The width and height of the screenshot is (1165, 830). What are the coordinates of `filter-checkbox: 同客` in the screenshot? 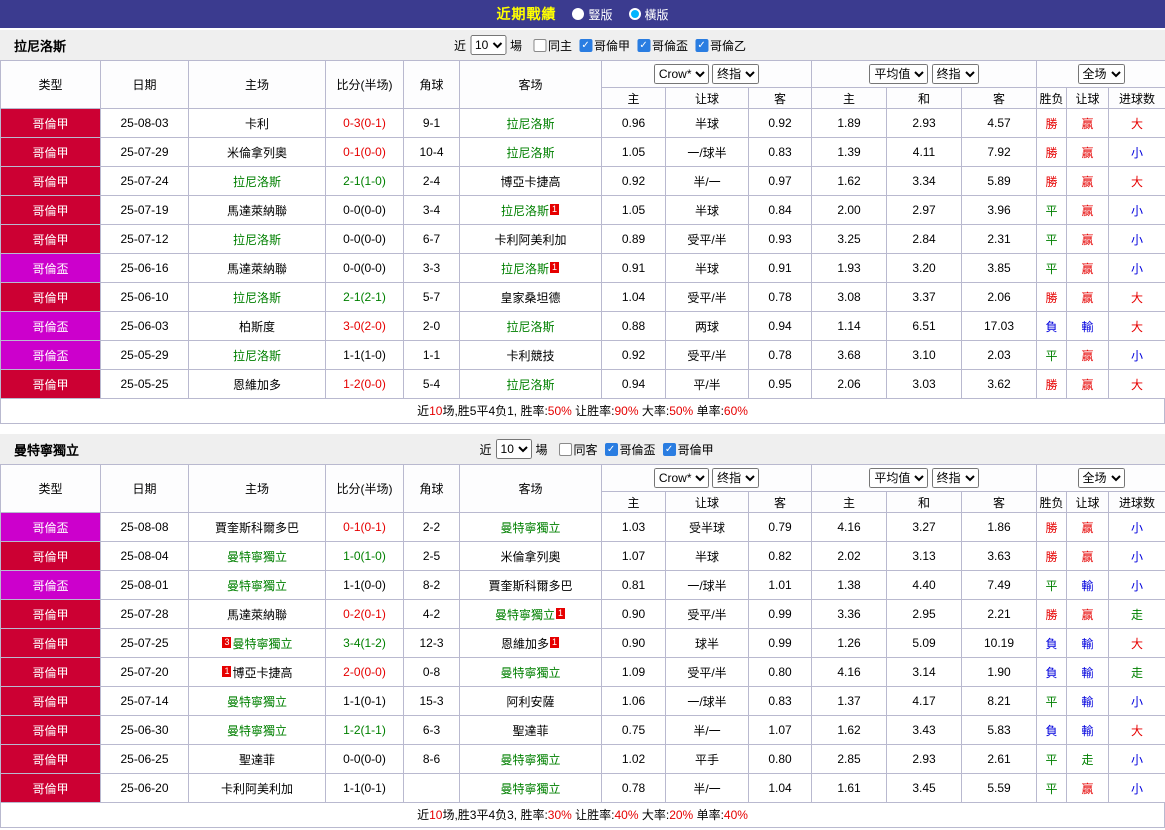 It's located at (578, 449).